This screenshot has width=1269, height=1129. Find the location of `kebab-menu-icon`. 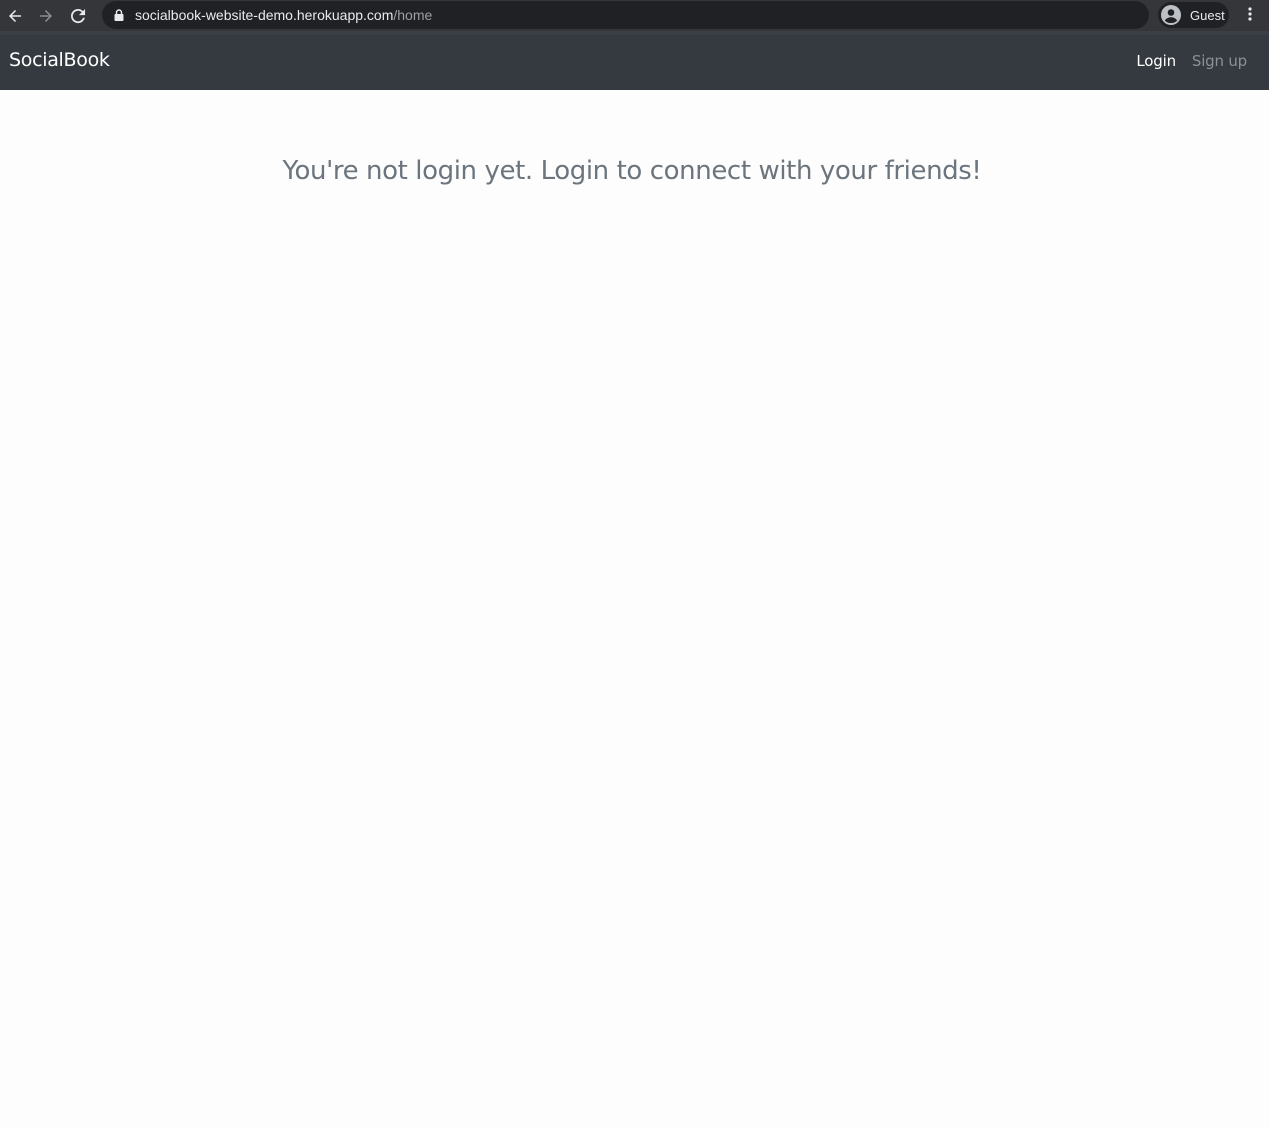

kebab-menu-icon is located at coordinates (1250, 15).